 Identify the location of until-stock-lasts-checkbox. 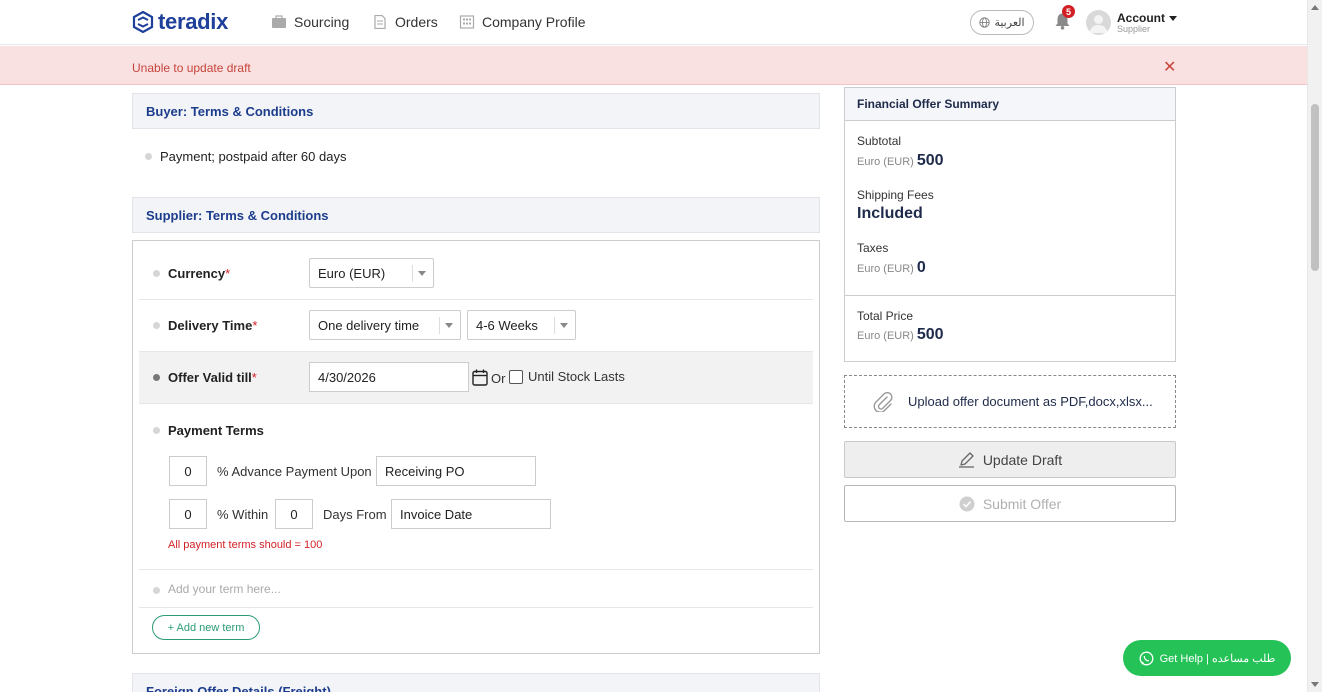
(516, 377).